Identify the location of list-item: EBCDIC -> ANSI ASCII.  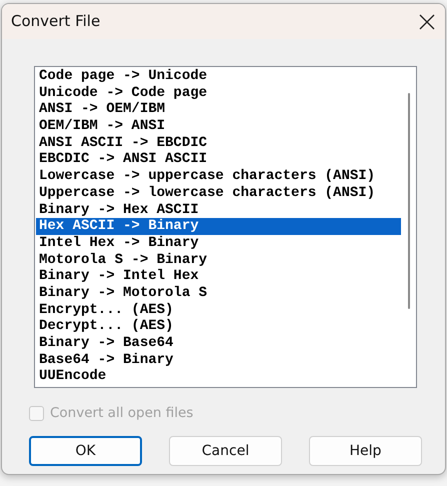
(218, 159).